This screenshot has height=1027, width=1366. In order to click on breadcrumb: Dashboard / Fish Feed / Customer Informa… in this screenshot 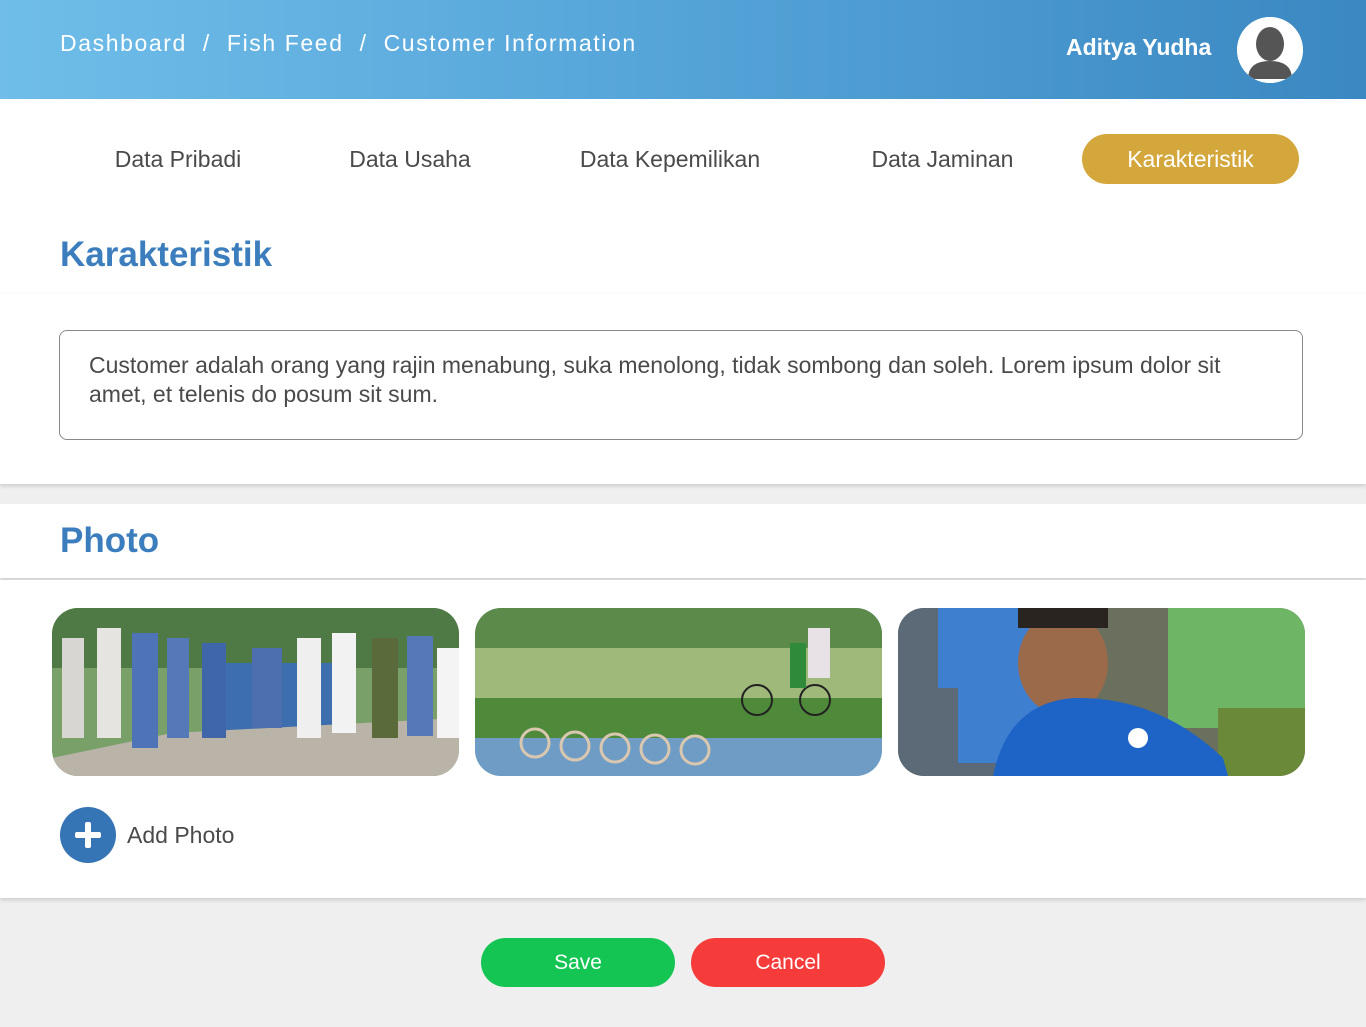, I will do `click(348, 43)`.